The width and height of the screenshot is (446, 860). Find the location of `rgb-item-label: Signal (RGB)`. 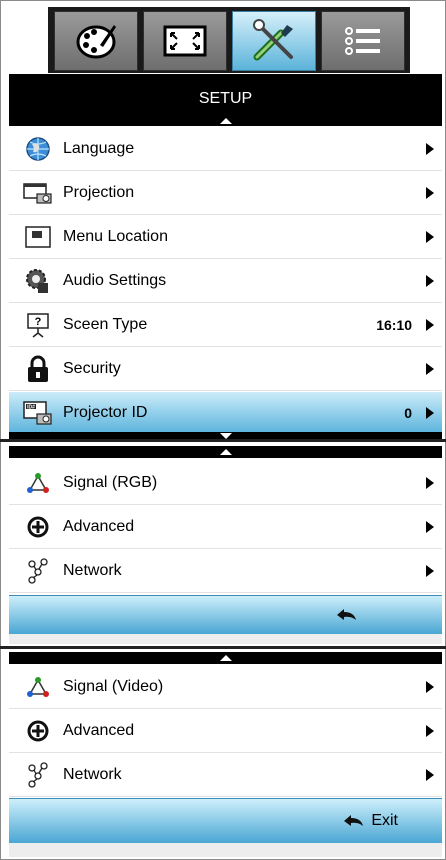

rgb-item-label: Signal (RGB) is located at coordinates (110, 482).